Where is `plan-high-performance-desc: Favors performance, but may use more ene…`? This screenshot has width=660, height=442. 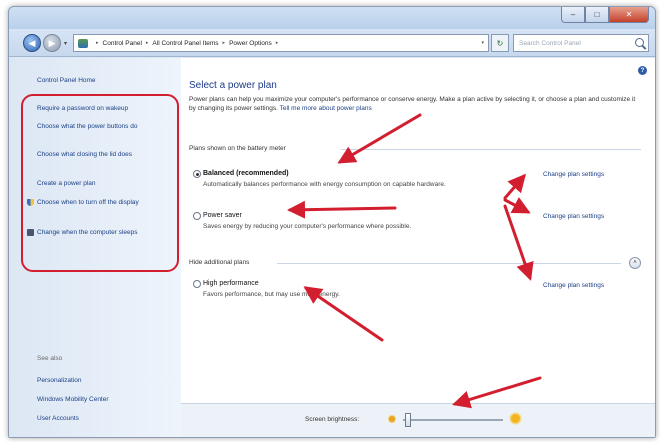 plan-high-performance-desc: Favors performance, but may use more ene… is located at coordinates (271, 294).